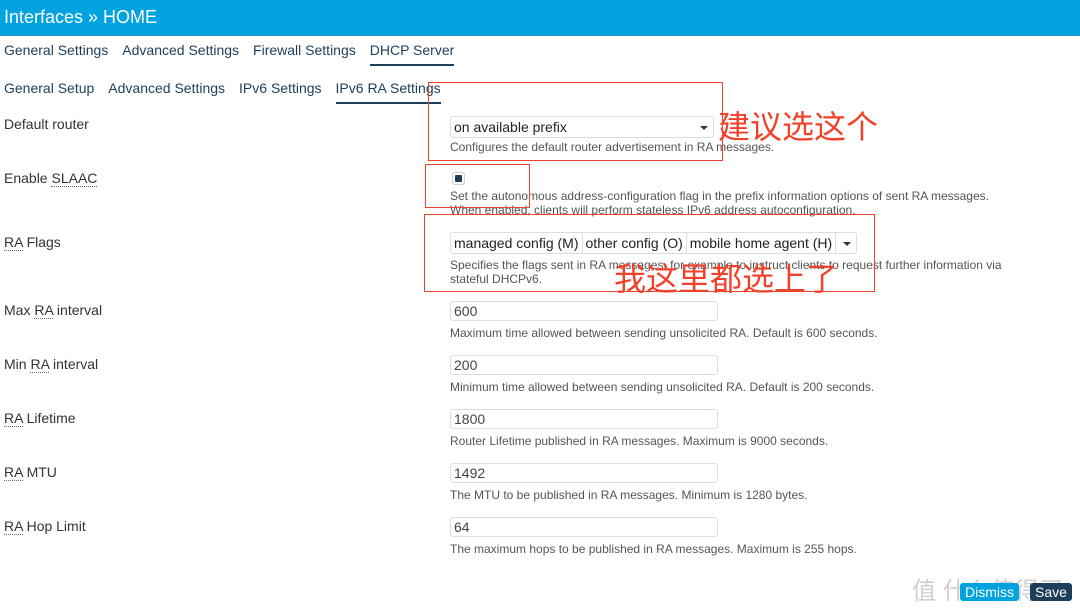  I want to click on ra-lifetime-label: RA Lifetime, so click(40, 418).